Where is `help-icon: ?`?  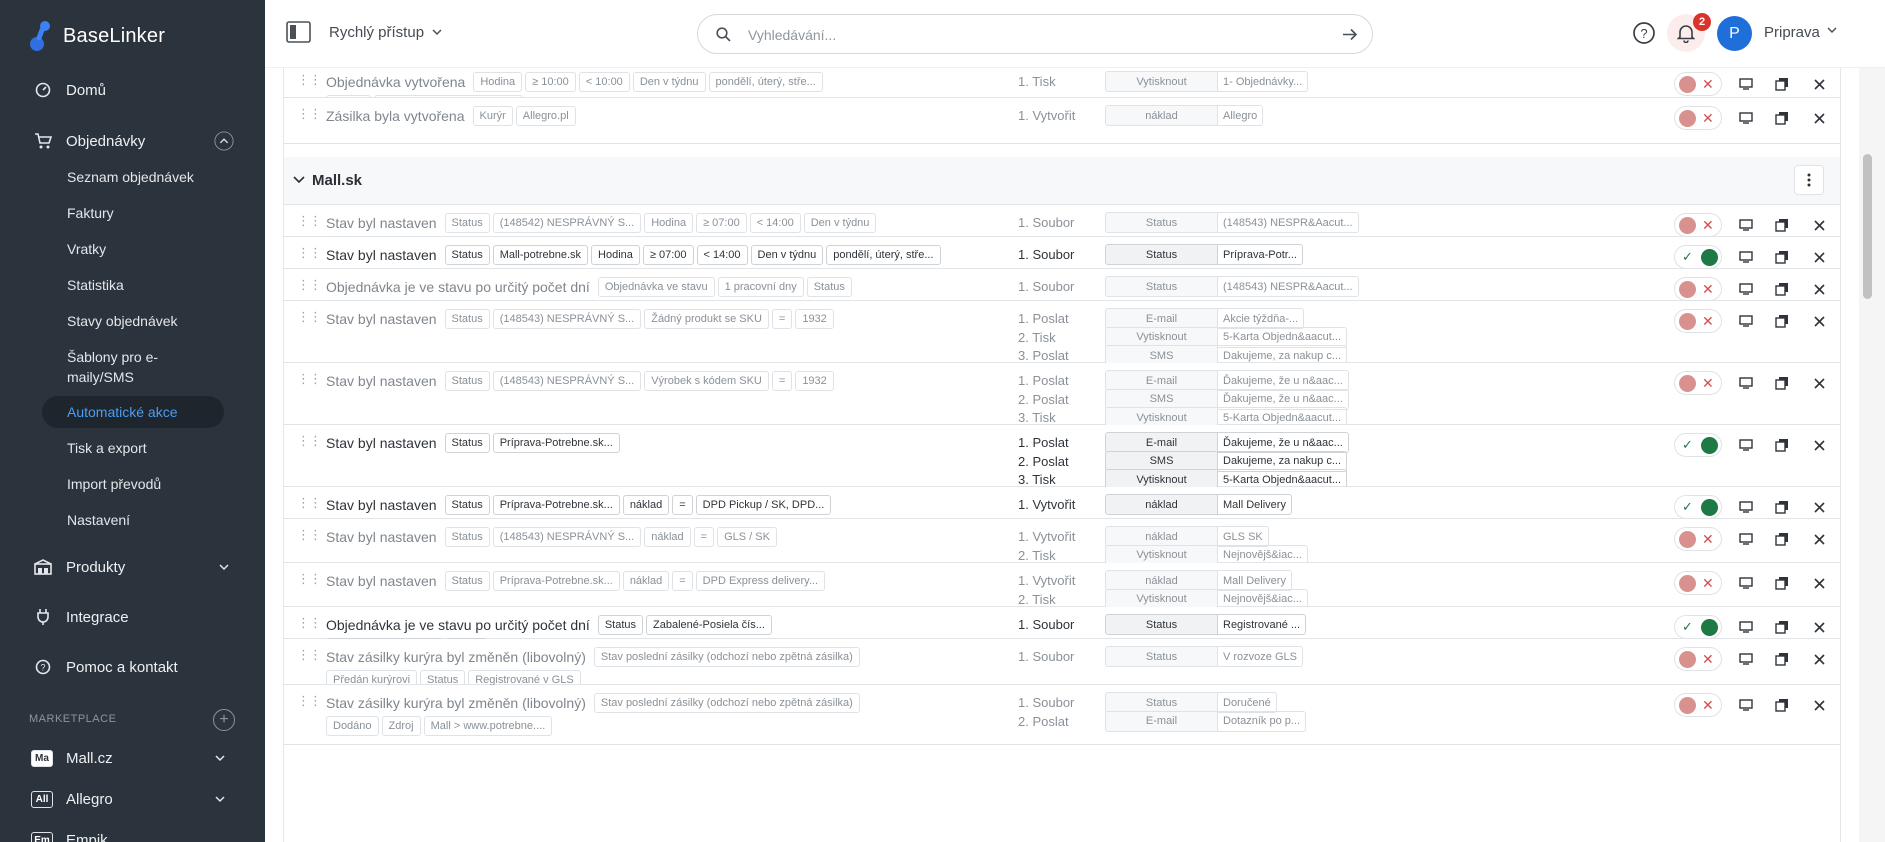
help-icon: ? is located at coordinates (1644, 33).